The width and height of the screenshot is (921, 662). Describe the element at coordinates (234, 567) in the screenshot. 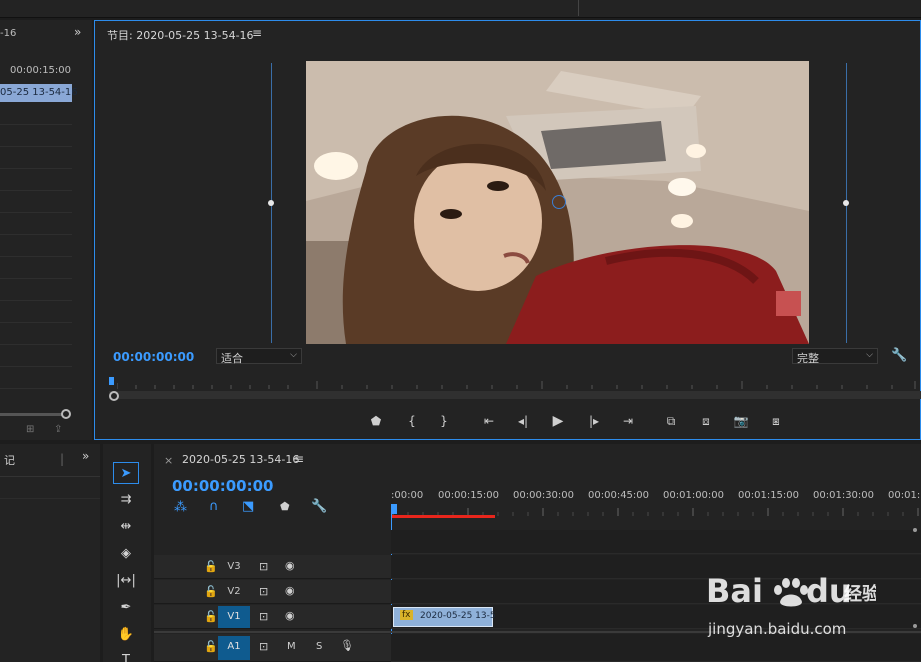

I see `track-toggle-v3: V3` at that location.